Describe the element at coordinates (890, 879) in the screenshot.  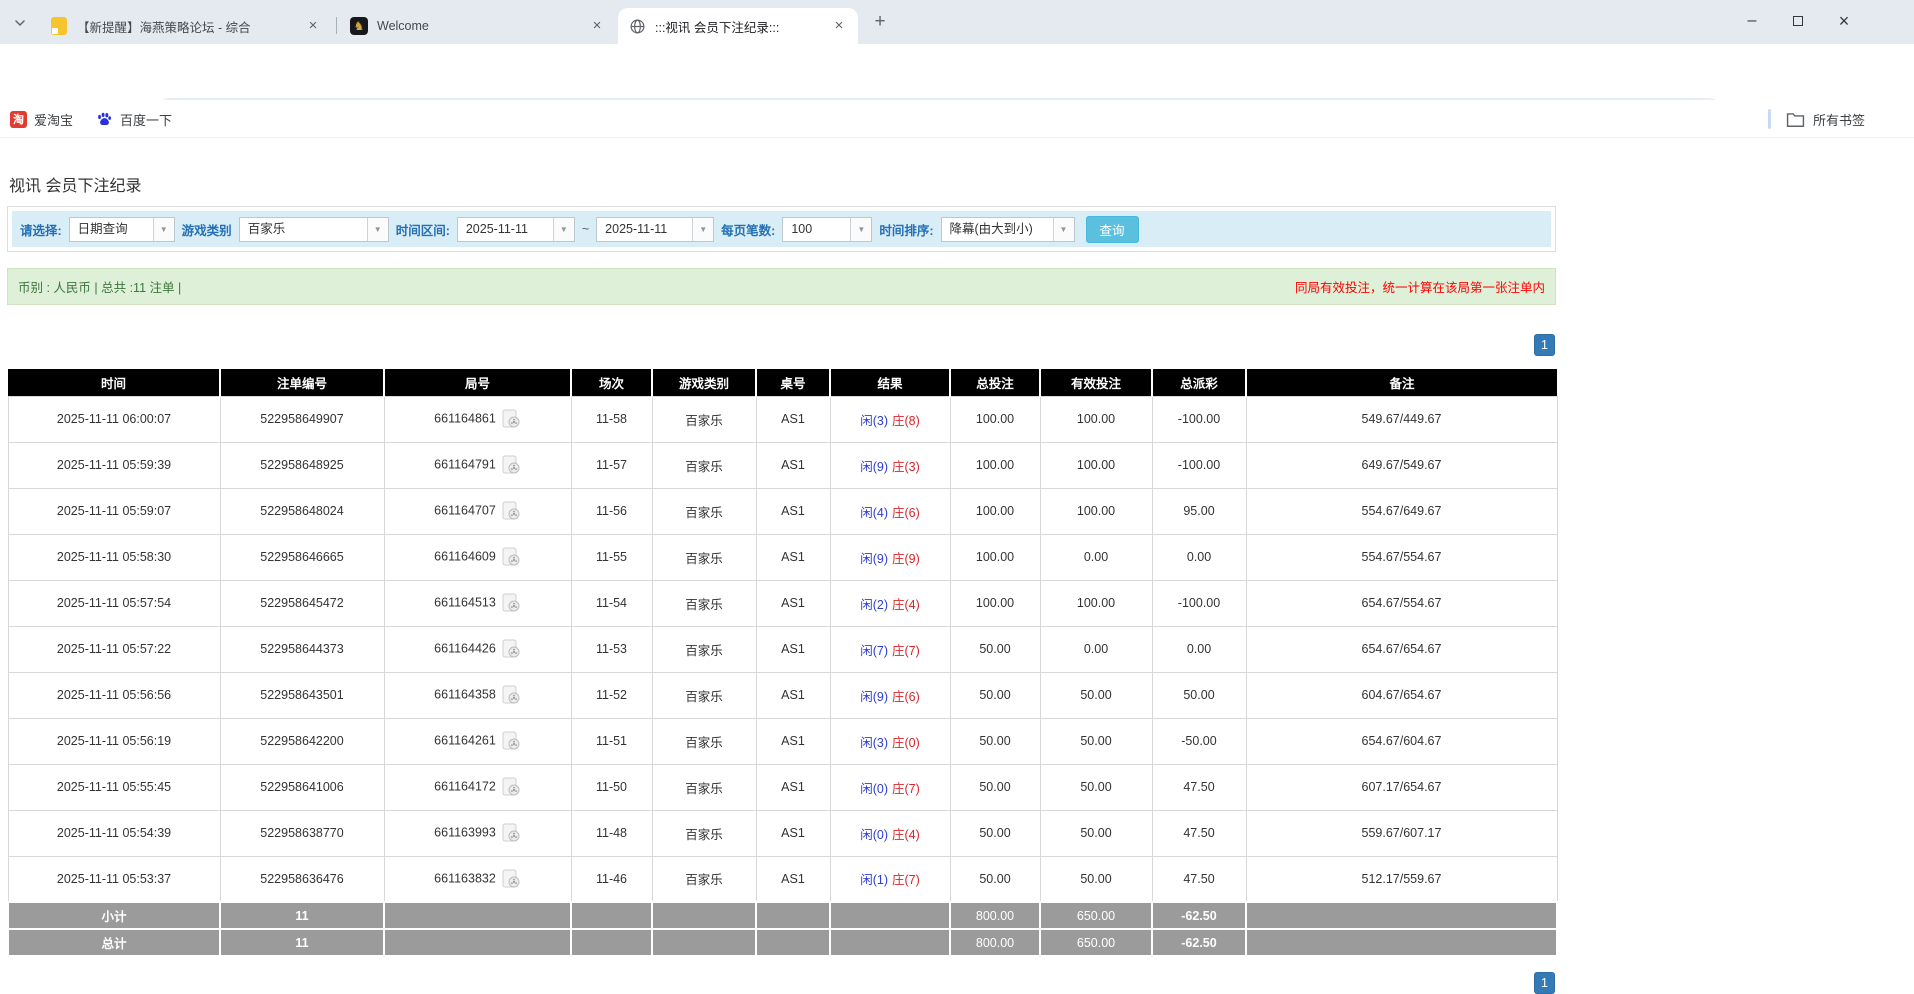
I see `cell-result: 闲(1) 庄(7)` at that location.